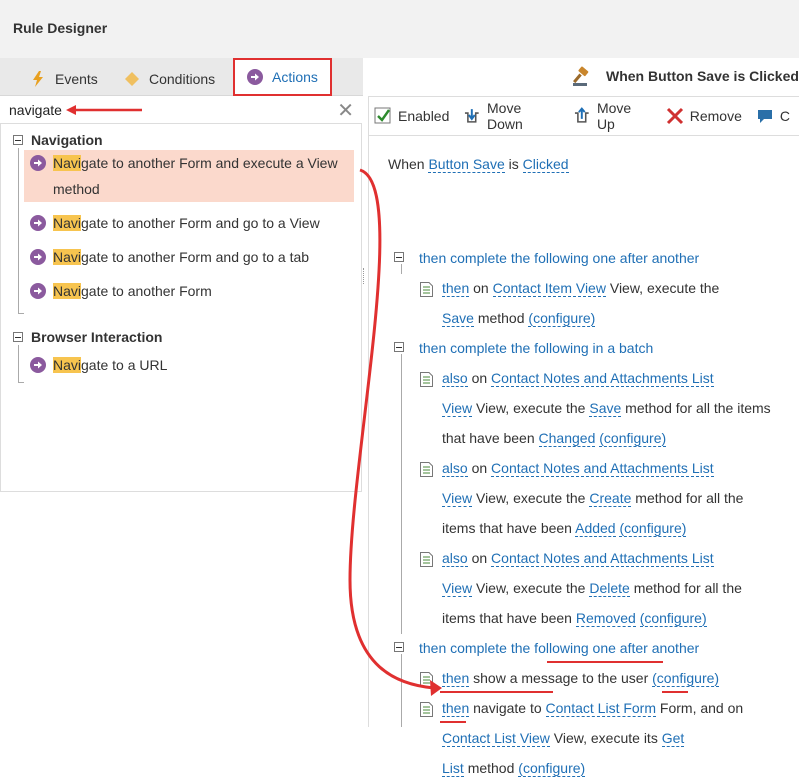 This screenshot has height=777, width=799. I want to click on clicked-link: Clicked, so click(545, 164).